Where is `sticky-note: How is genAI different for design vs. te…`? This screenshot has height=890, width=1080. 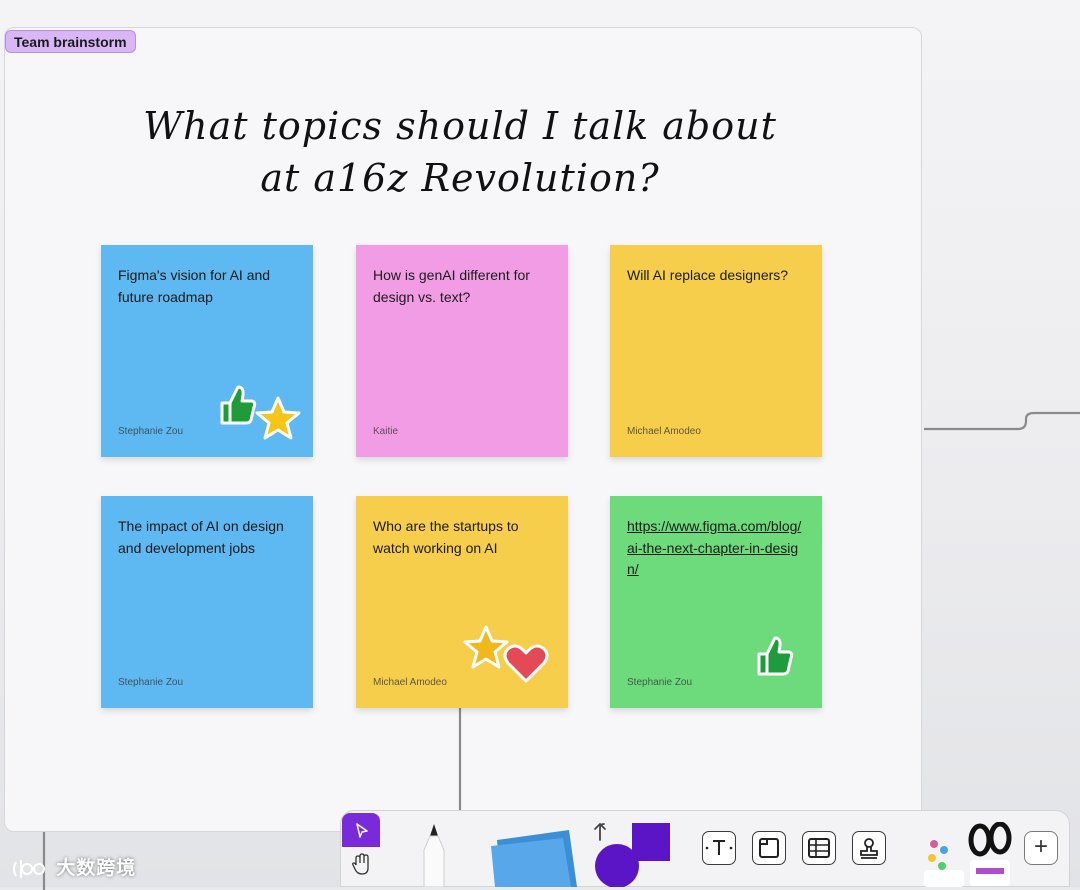
sticky-note: How is genAI different for design vs. te… is located at coordinates (462, 351).